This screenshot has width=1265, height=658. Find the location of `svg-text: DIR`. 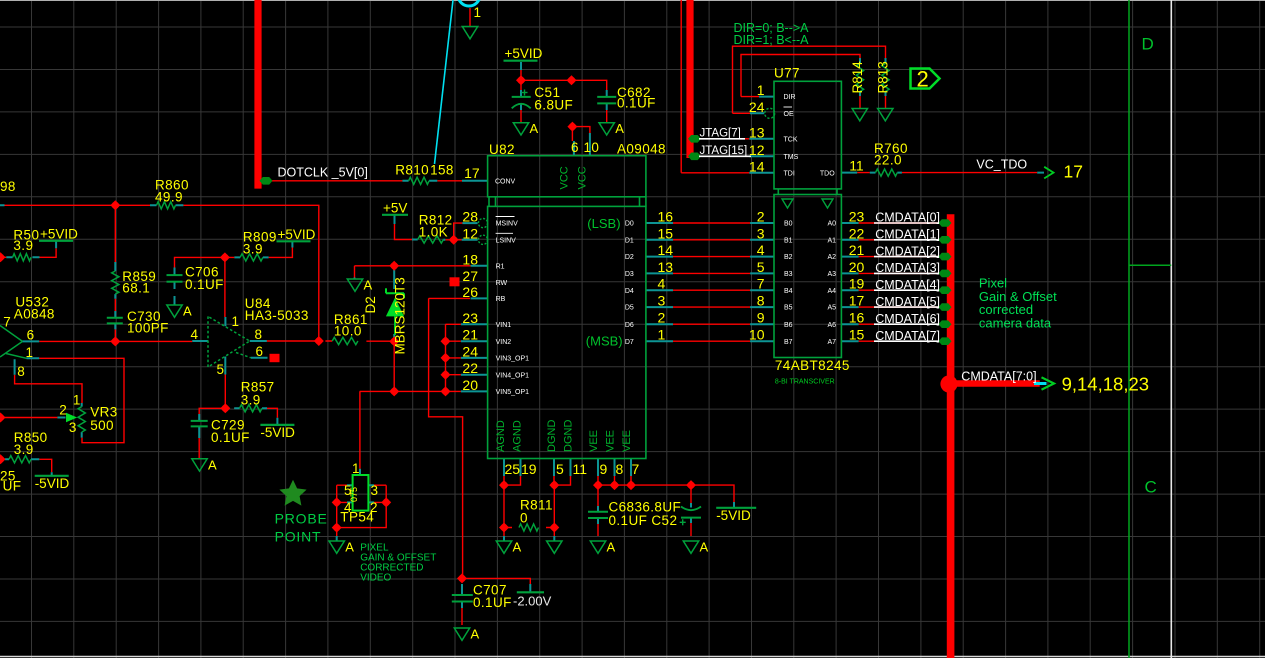

svg-text: DIR is located at coordinates (790, 97).